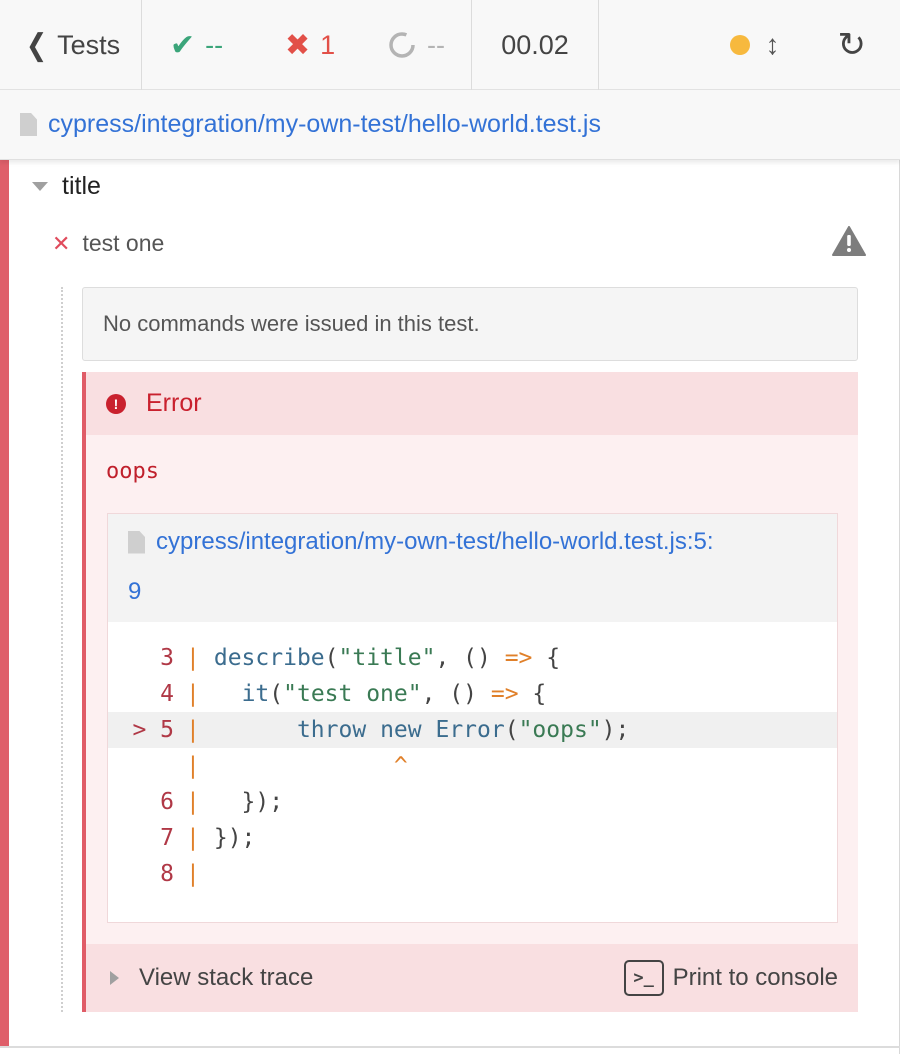 The image size is (900, 1054). Describe the element at coordinates (62, 649) in the screenshot. I see `test-indent-guide` at that location.